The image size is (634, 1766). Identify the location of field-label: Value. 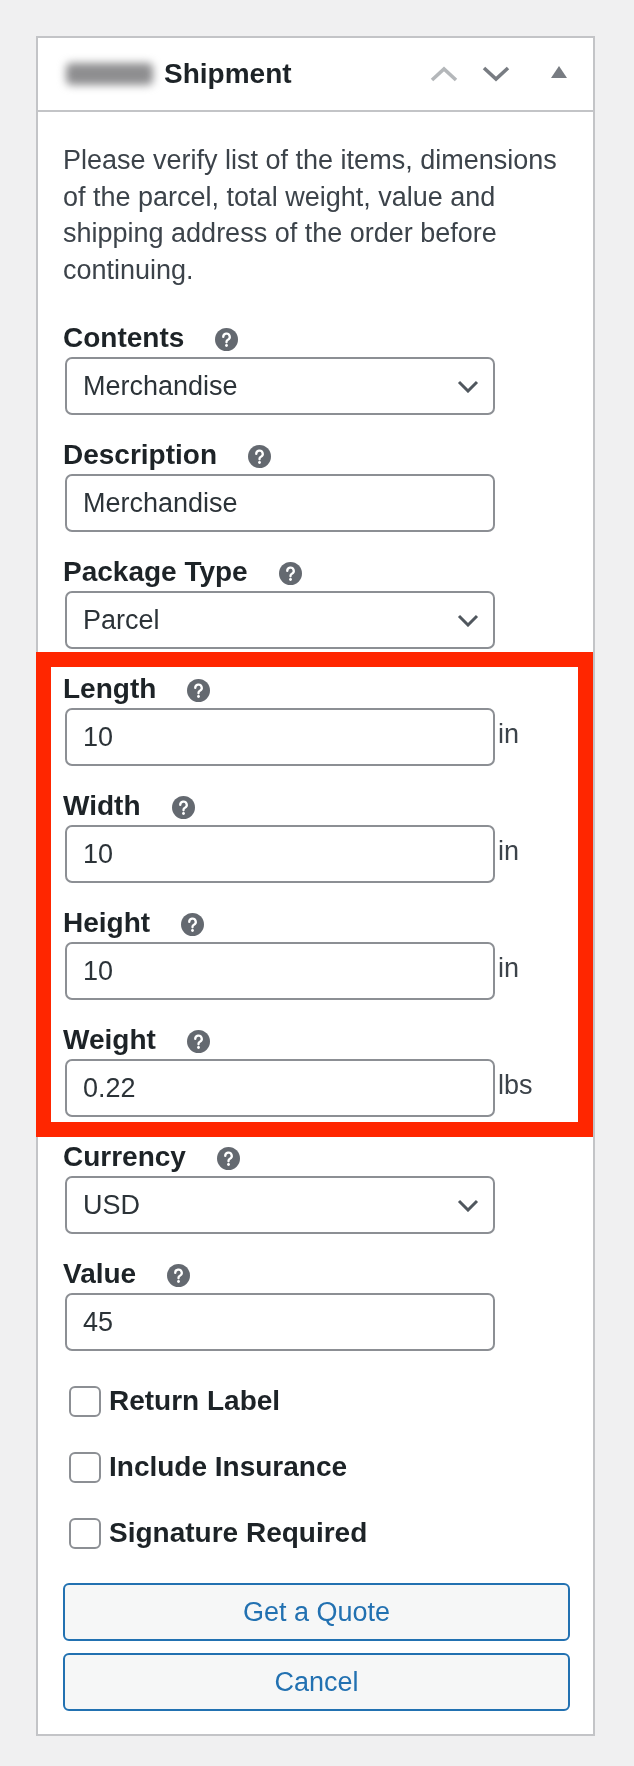
(100, 1274).